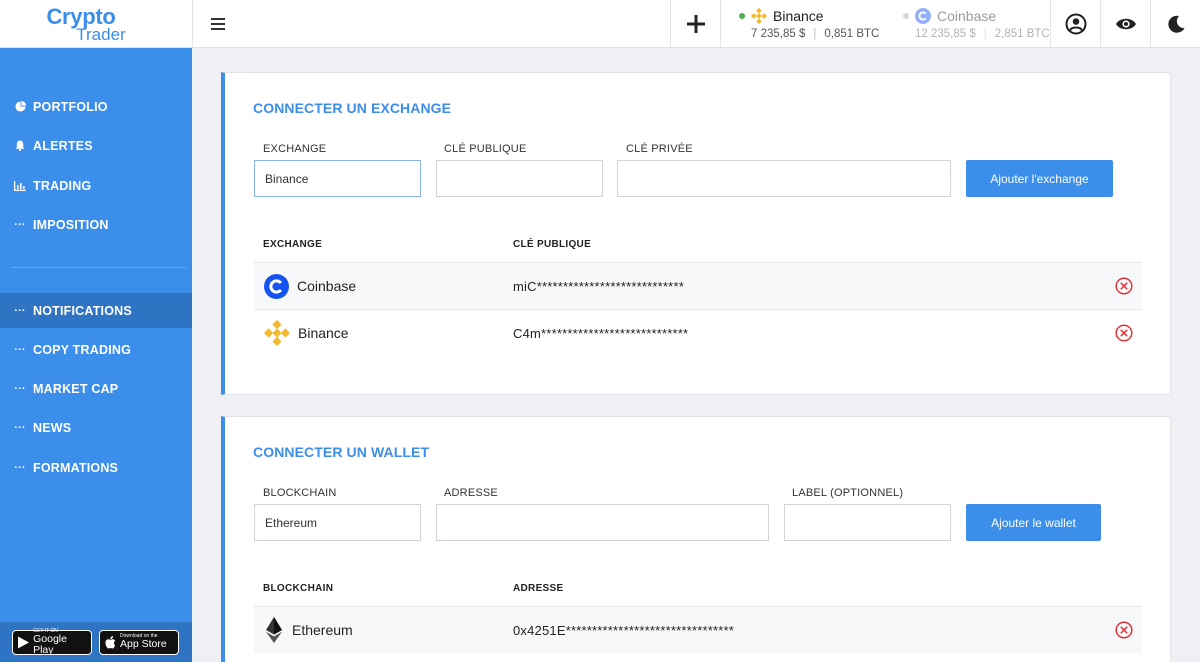  I want to click on google-play-badge: GET IT ON Google Play, so click(52, 642).